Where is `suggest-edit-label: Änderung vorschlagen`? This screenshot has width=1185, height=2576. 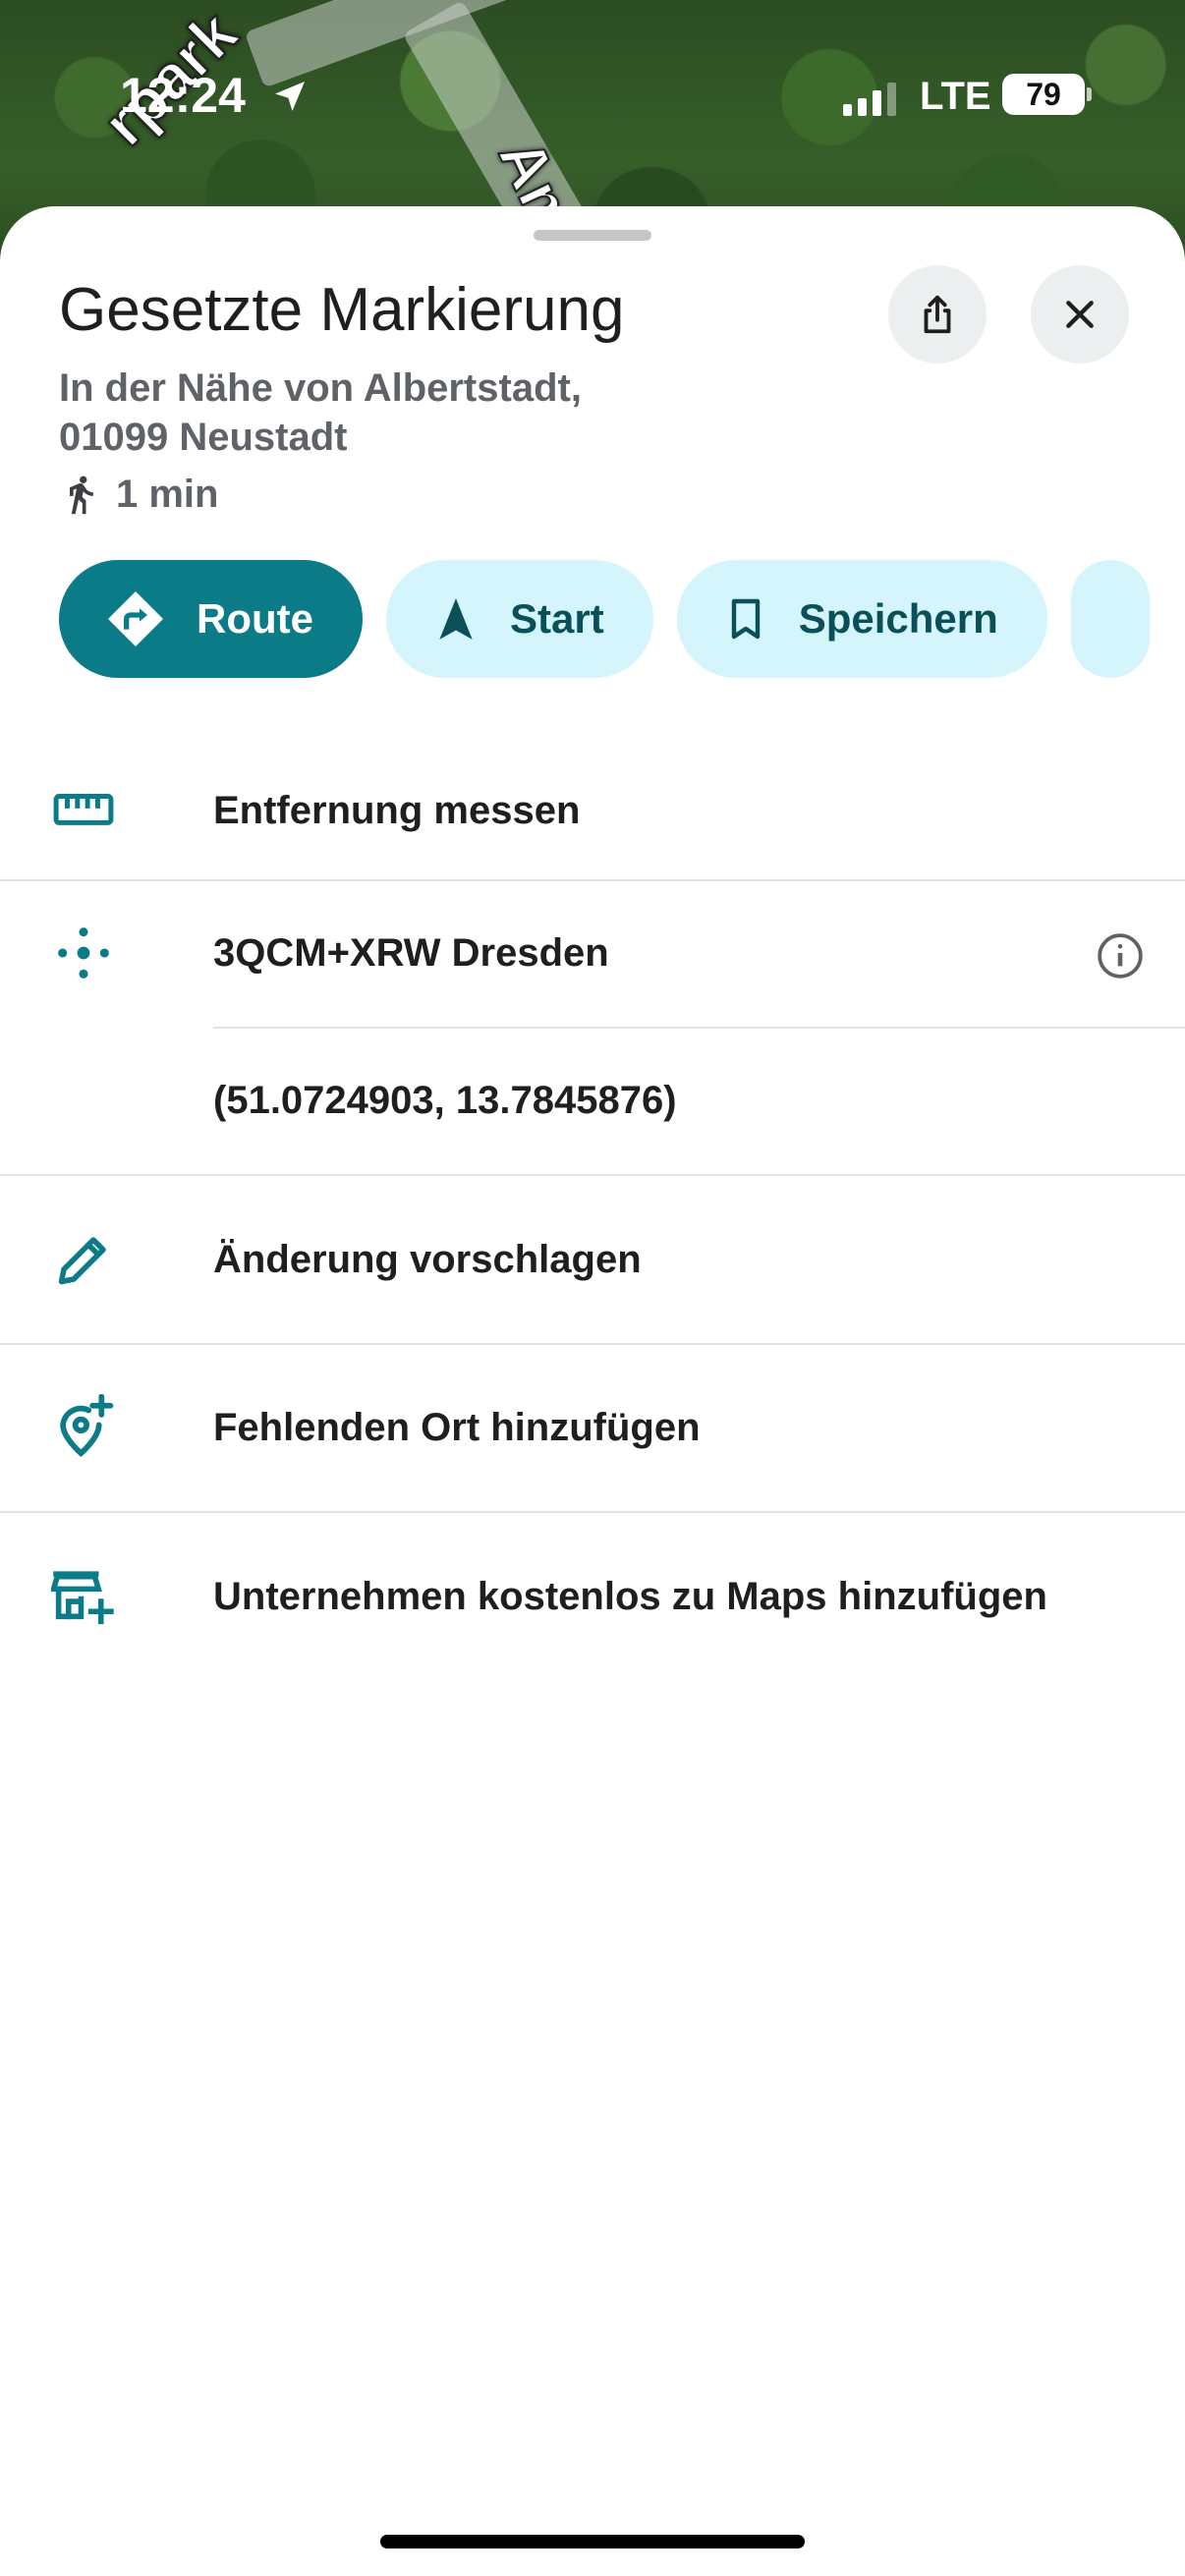 suggest-edit-label: Änderung vorschlagen is located at coordinates (428, 1259).